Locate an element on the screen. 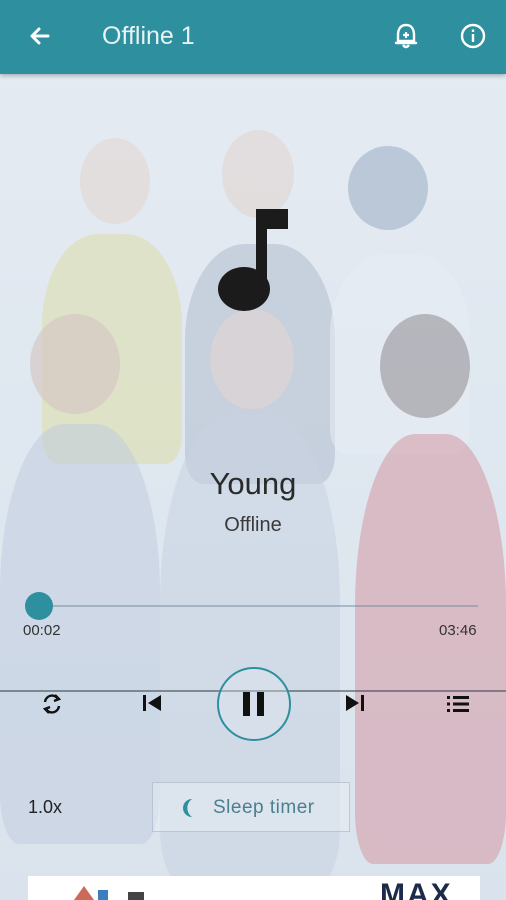 The image size is (506, 900). skip-previous-icon is located at coordinates (152, 703).